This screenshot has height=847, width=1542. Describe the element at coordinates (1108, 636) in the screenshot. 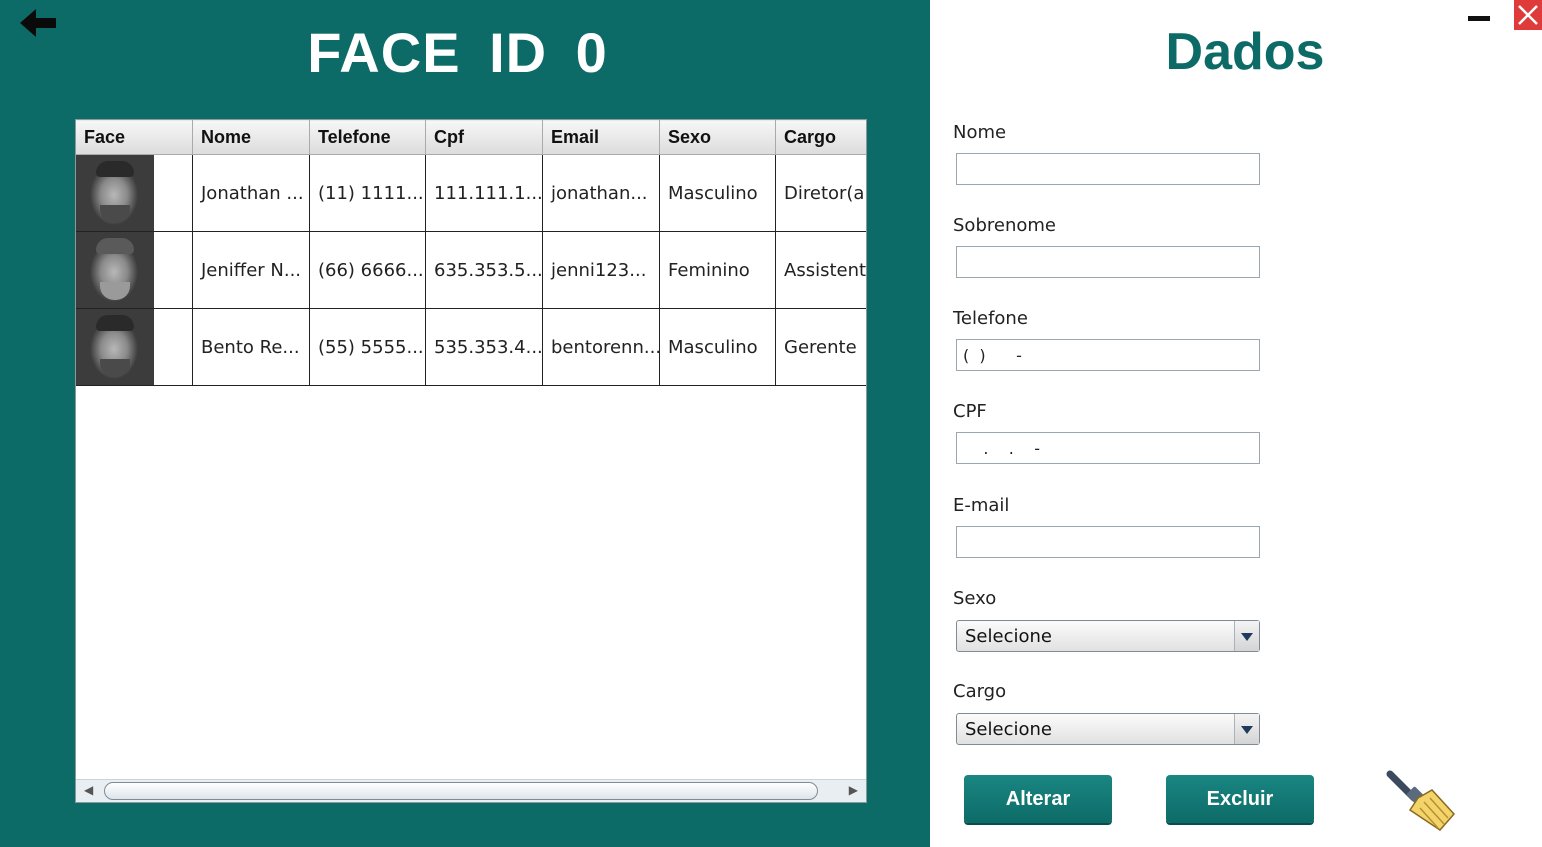

I see `sexo-select: Selecione` at that location.